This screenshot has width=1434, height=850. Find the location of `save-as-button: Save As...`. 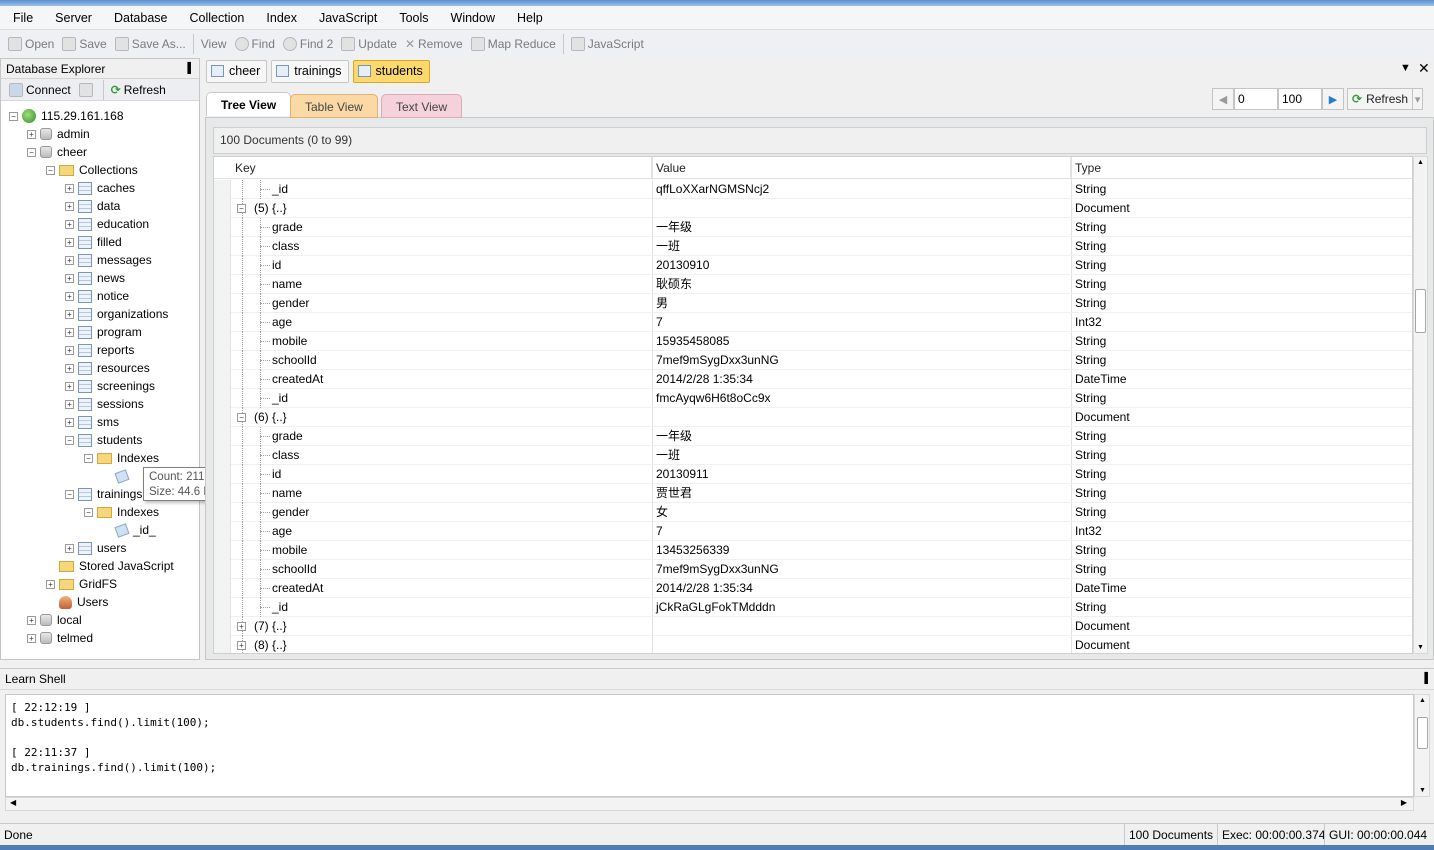

save-as-button: Save As... is located at coordinates (150, 44).